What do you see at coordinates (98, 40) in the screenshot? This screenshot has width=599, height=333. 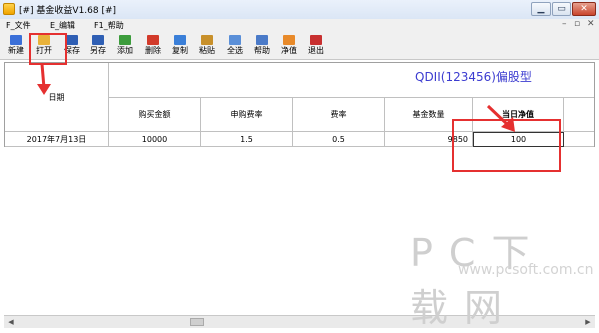 I see `save-as-icon` at bounding box center [98, 40].